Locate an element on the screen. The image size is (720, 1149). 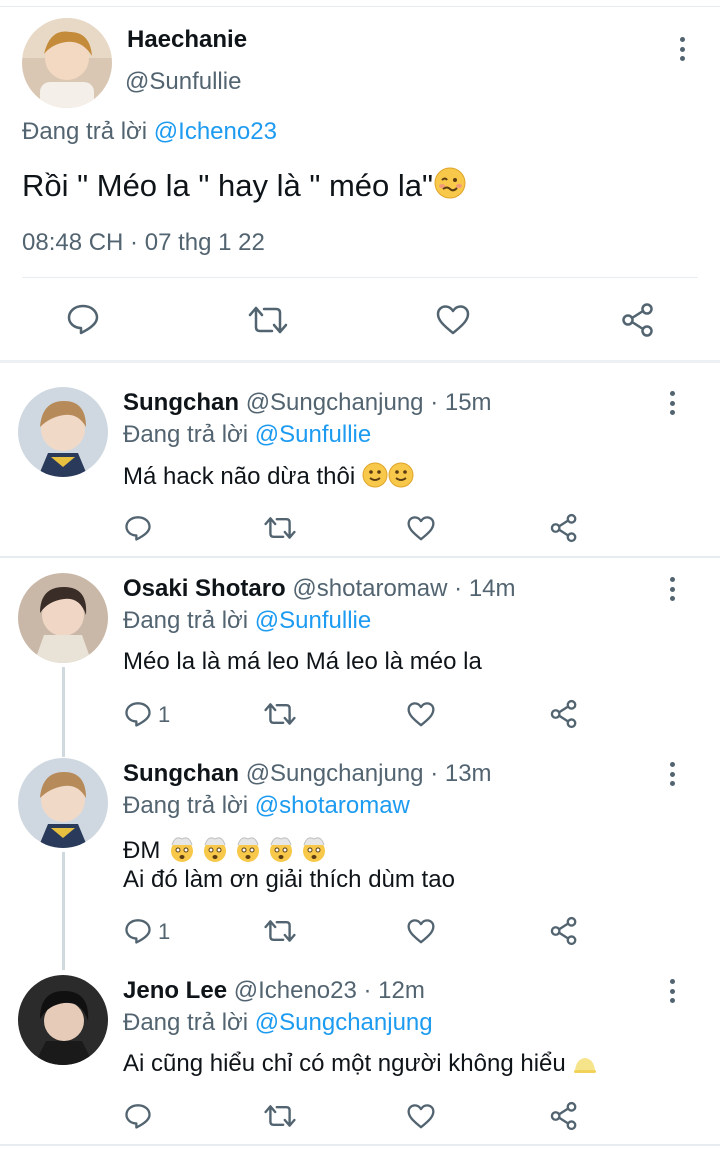
reply-time: · 12m is located at coordinates (391, 990).